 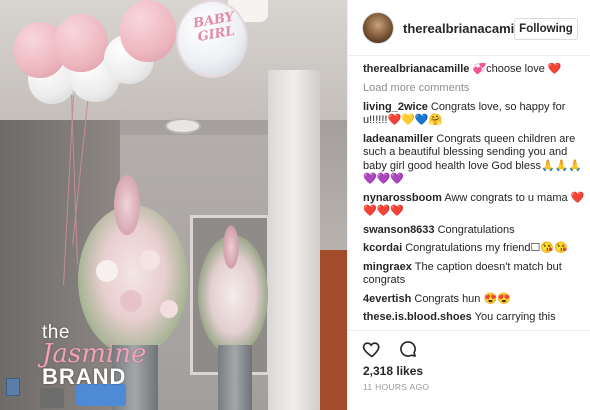 I want to click on load-more-comments-link: Load more comments, so click(x=474, y=88).